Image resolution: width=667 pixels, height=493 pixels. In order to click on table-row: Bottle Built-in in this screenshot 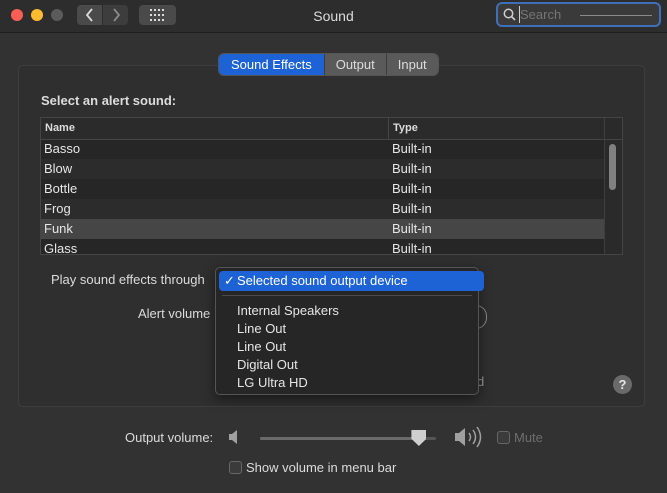, I will do `click(323, 189)`.